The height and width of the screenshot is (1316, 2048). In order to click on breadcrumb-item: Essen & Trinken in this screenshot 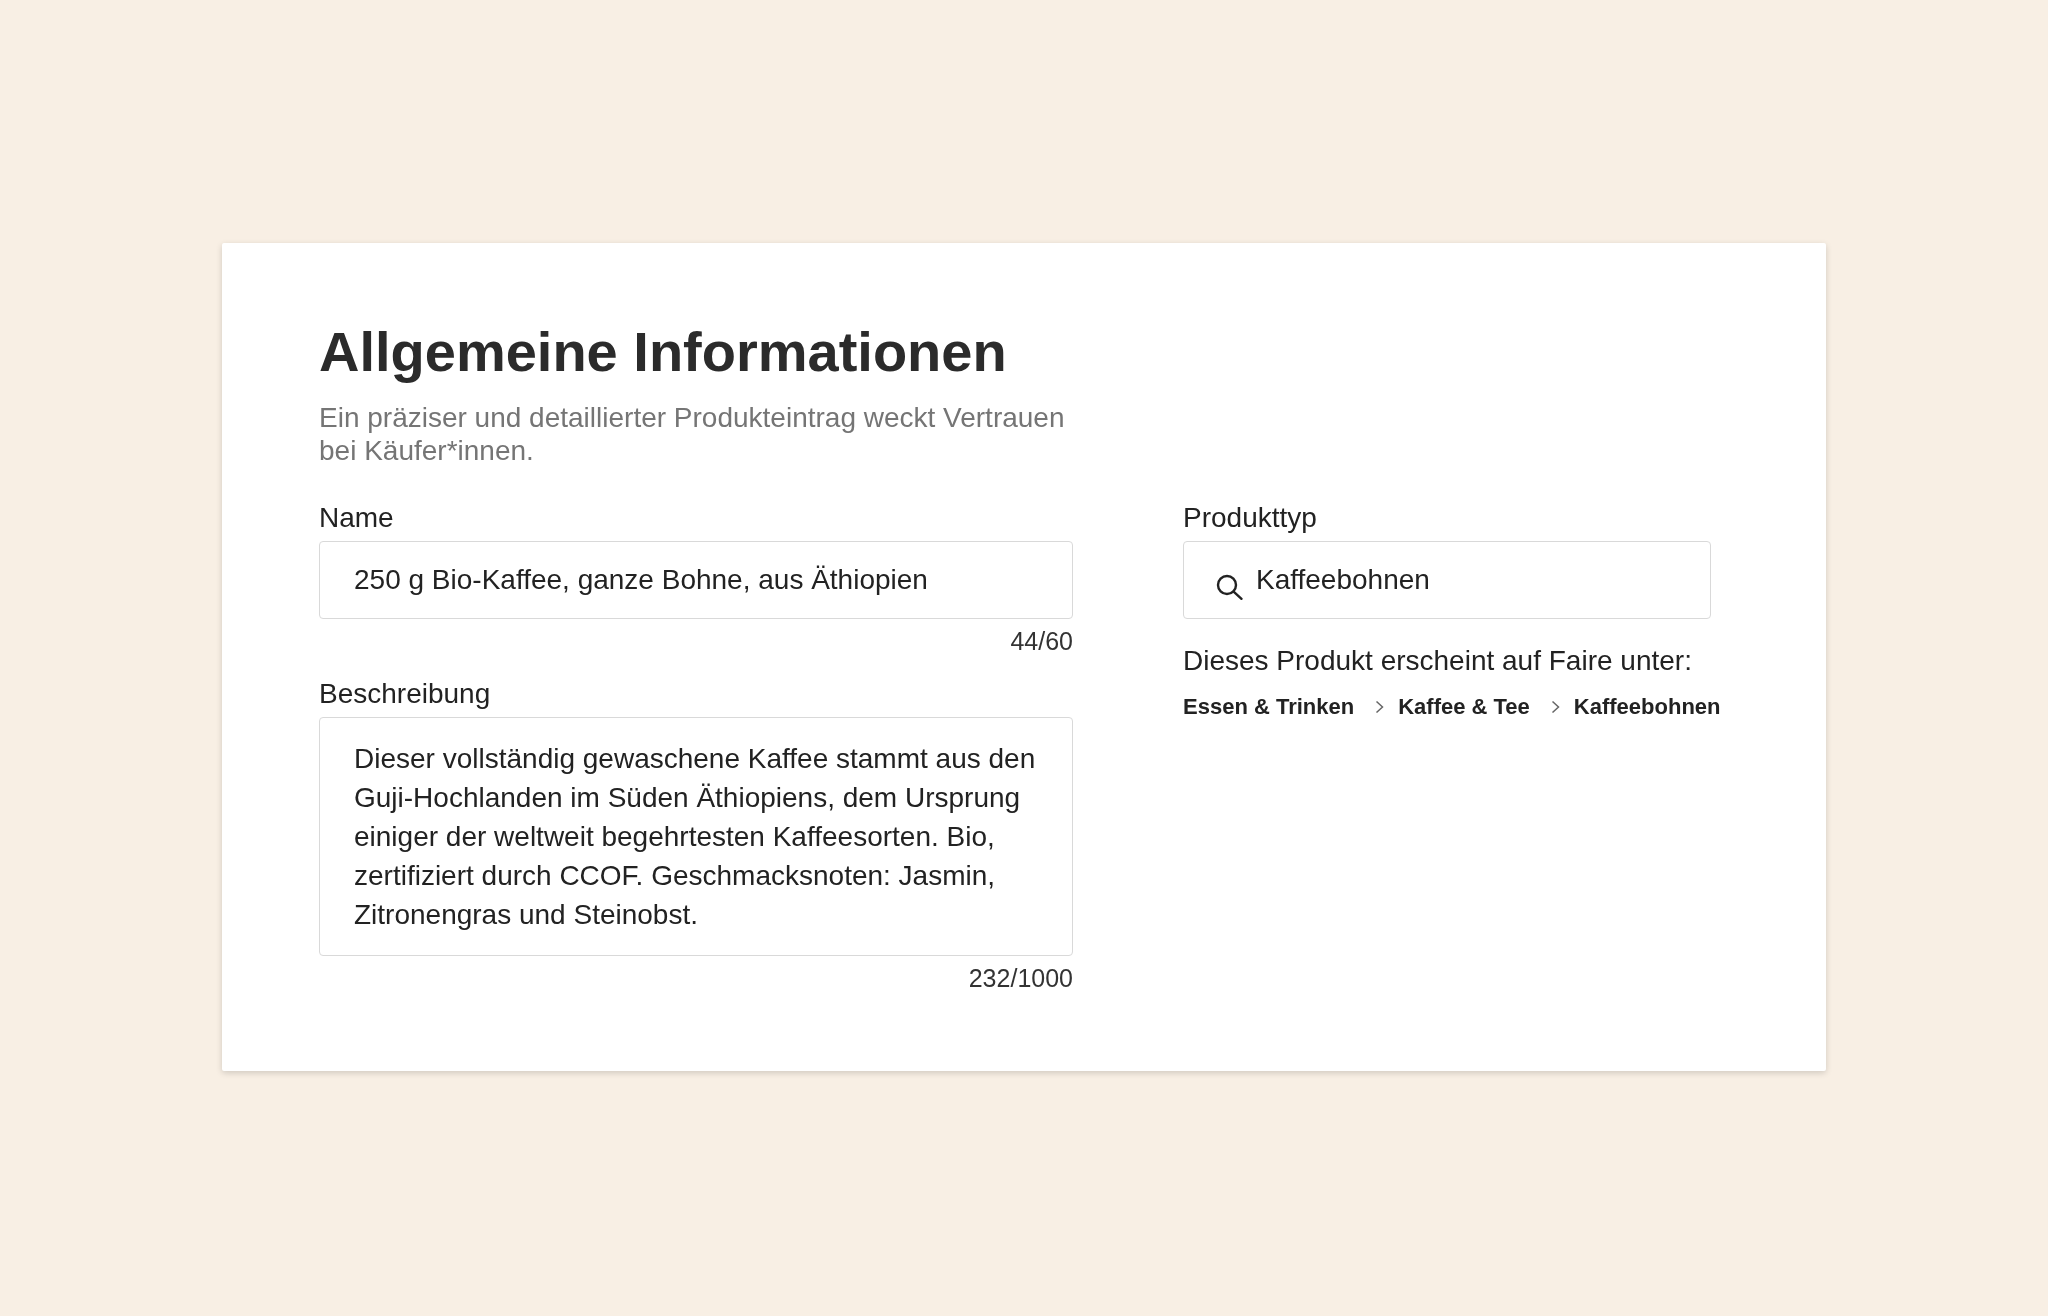, I will do `click(1269, 707)`.